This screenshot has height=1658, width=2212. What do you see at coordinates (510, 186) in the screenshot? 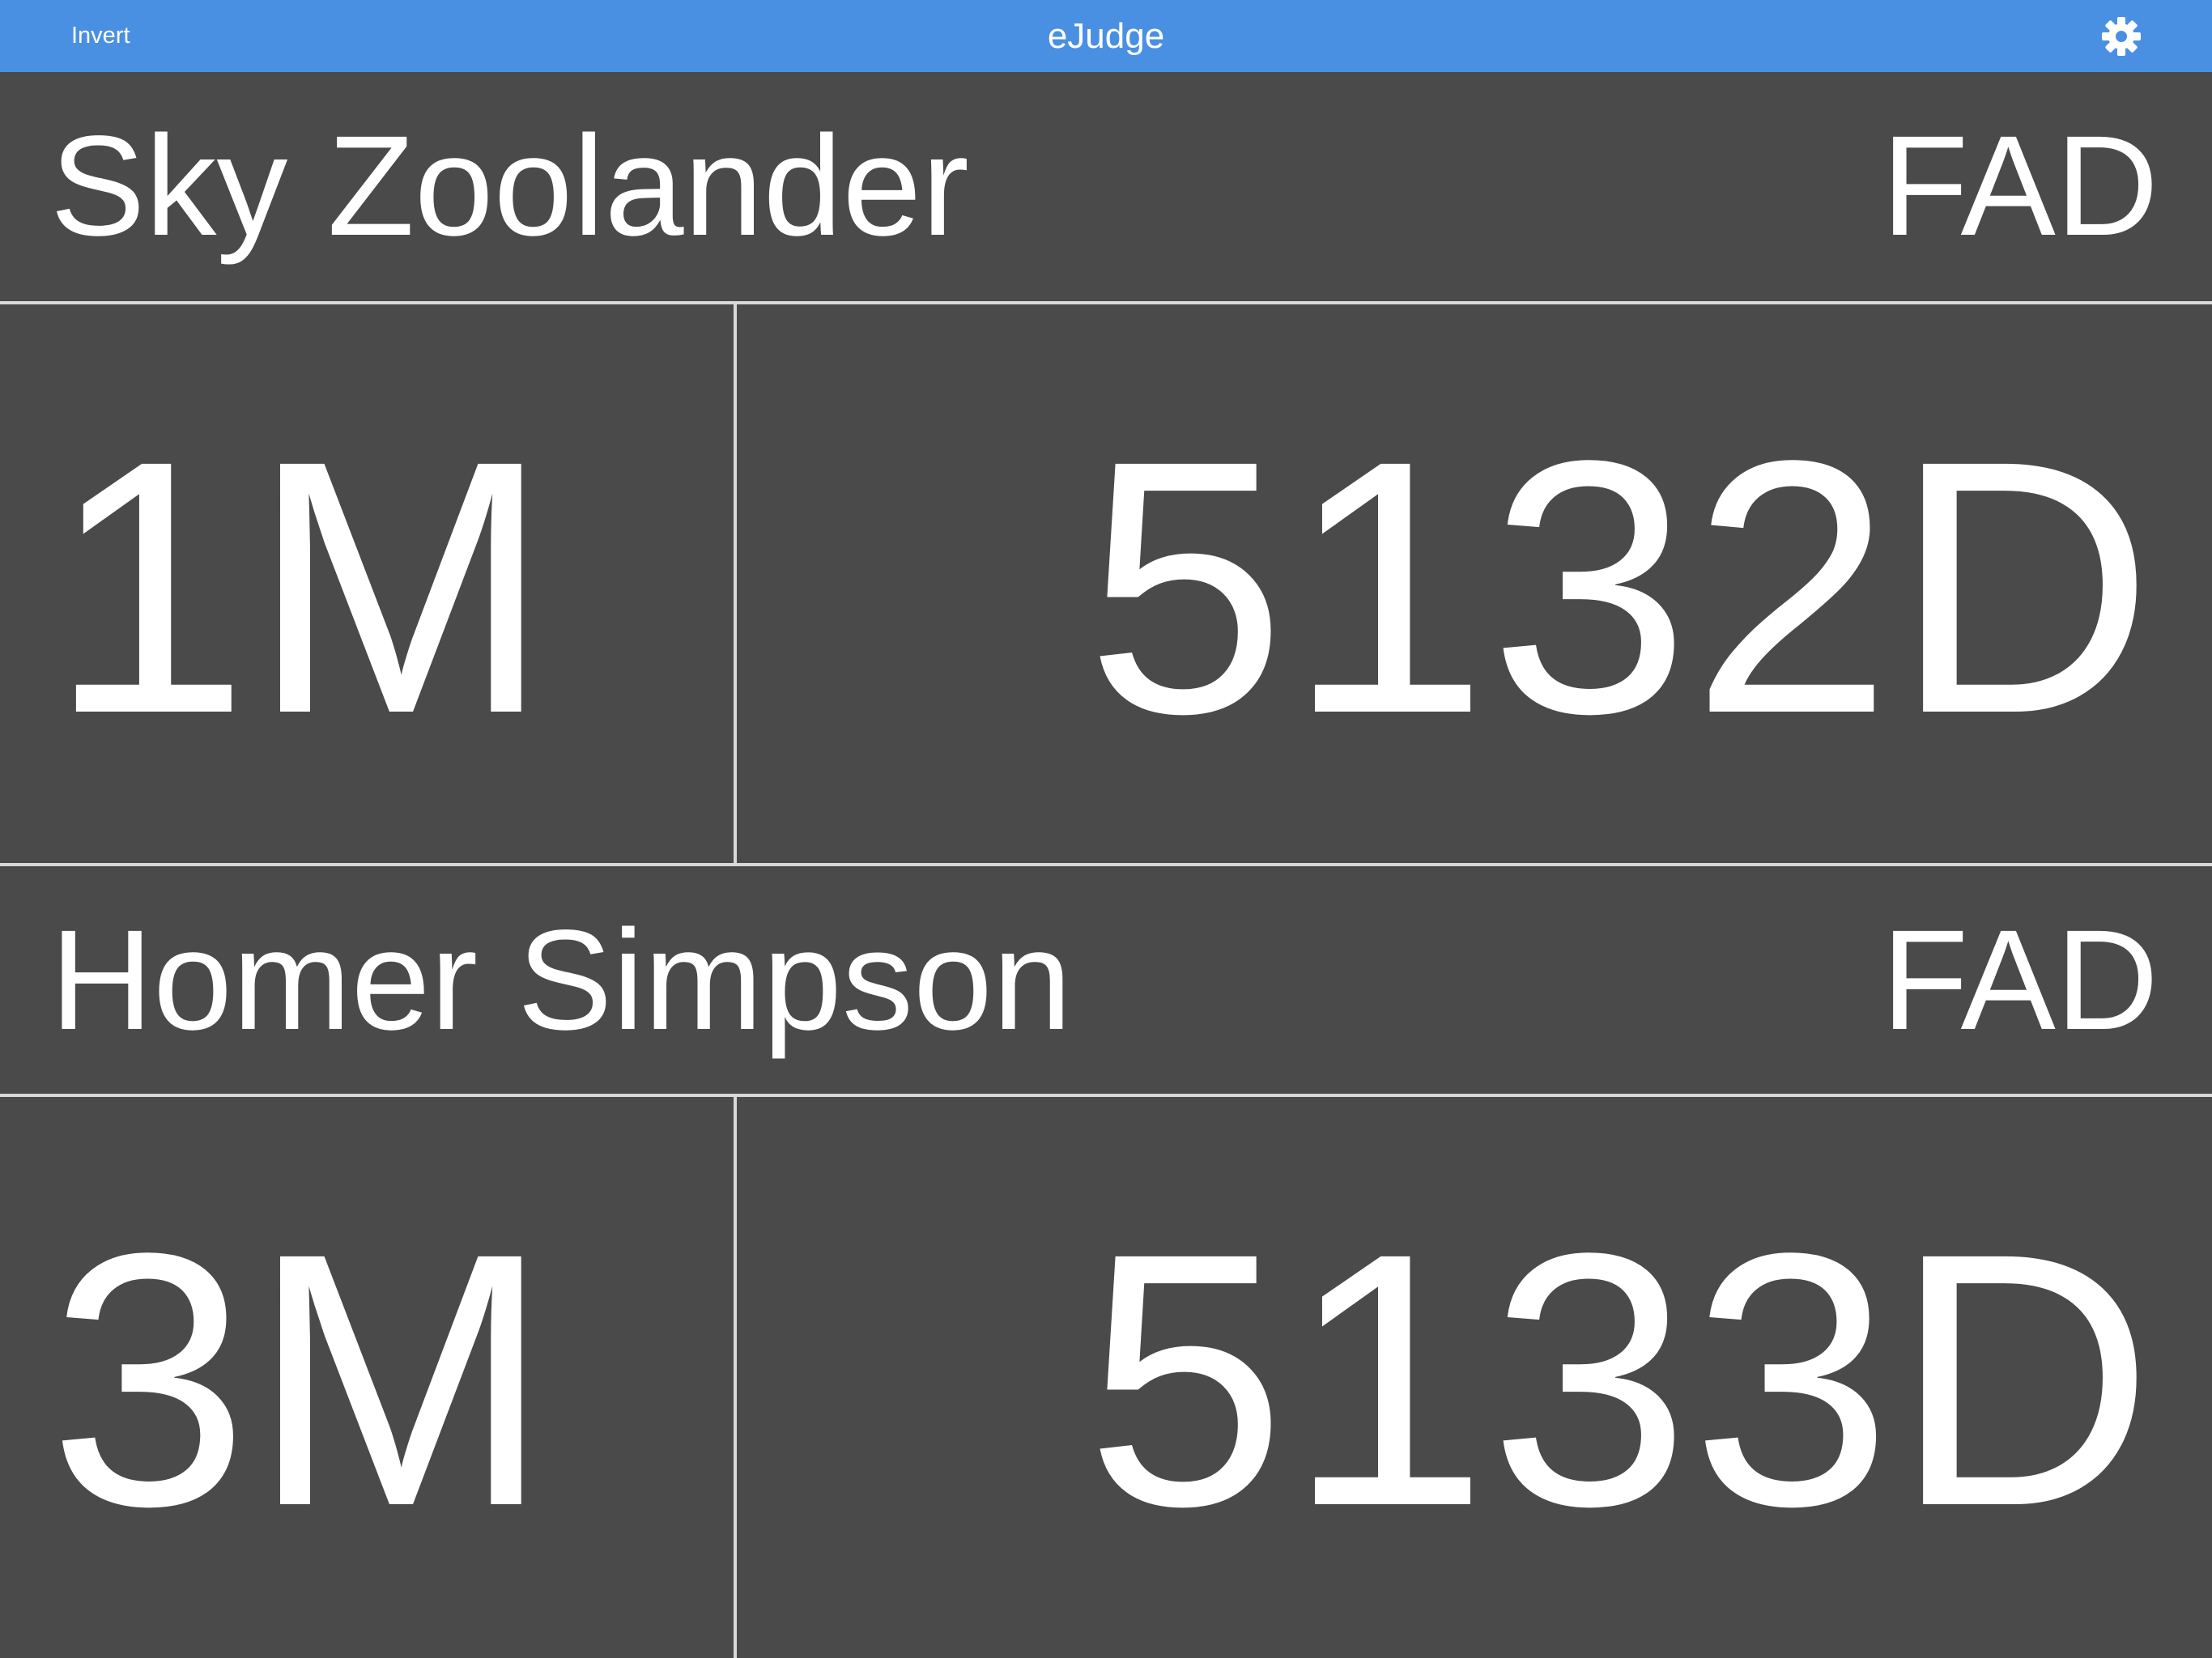
I see `diver-name: Sky Zoolander` at bounding box center [510, 186].